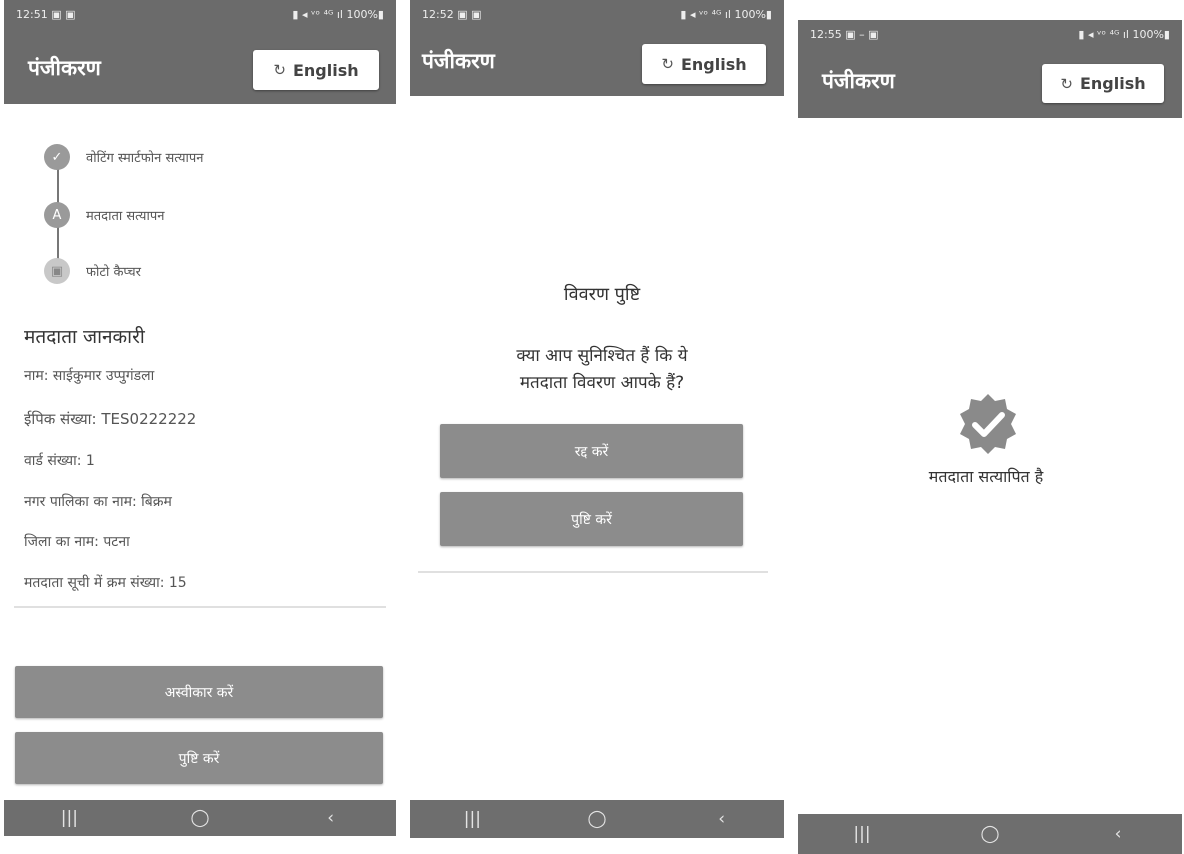 Image resolution: width=1184 pixels, height=854 pixels. What do you see at coordinates (990, 34) in the screenshot?
I see `status-bar: 12:55 ▣ – ▣ ▮ ◂ ᵛᵒ ⁴ᴳ ıl 100%▮` at bounding box center [990, 34].